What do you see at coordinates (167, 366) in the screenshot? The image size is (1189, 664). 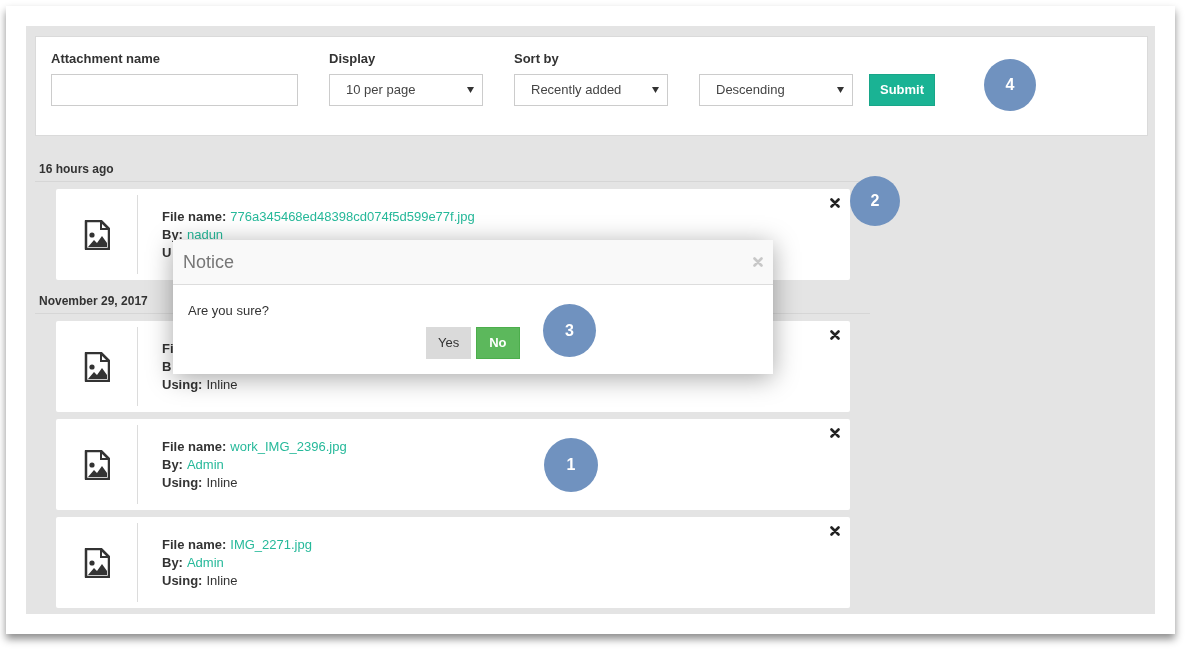 I see `field-label: B` at bounding box center [167, 366].